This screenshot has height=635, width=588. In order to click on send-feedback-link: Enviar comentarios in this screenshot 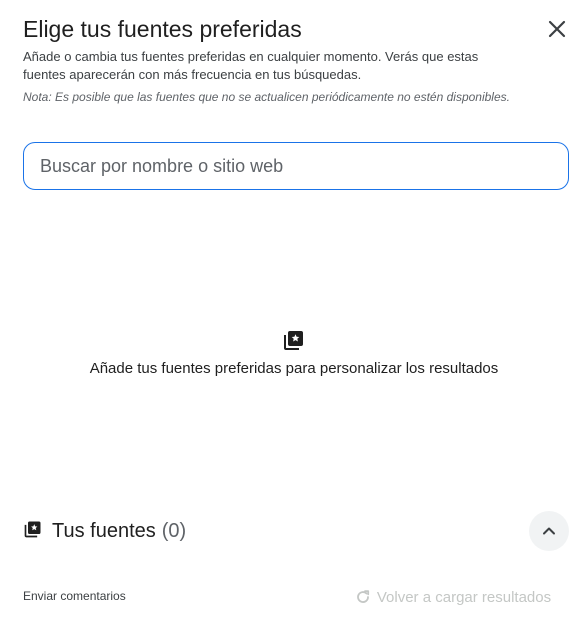, I will do `click(74, 596)`.